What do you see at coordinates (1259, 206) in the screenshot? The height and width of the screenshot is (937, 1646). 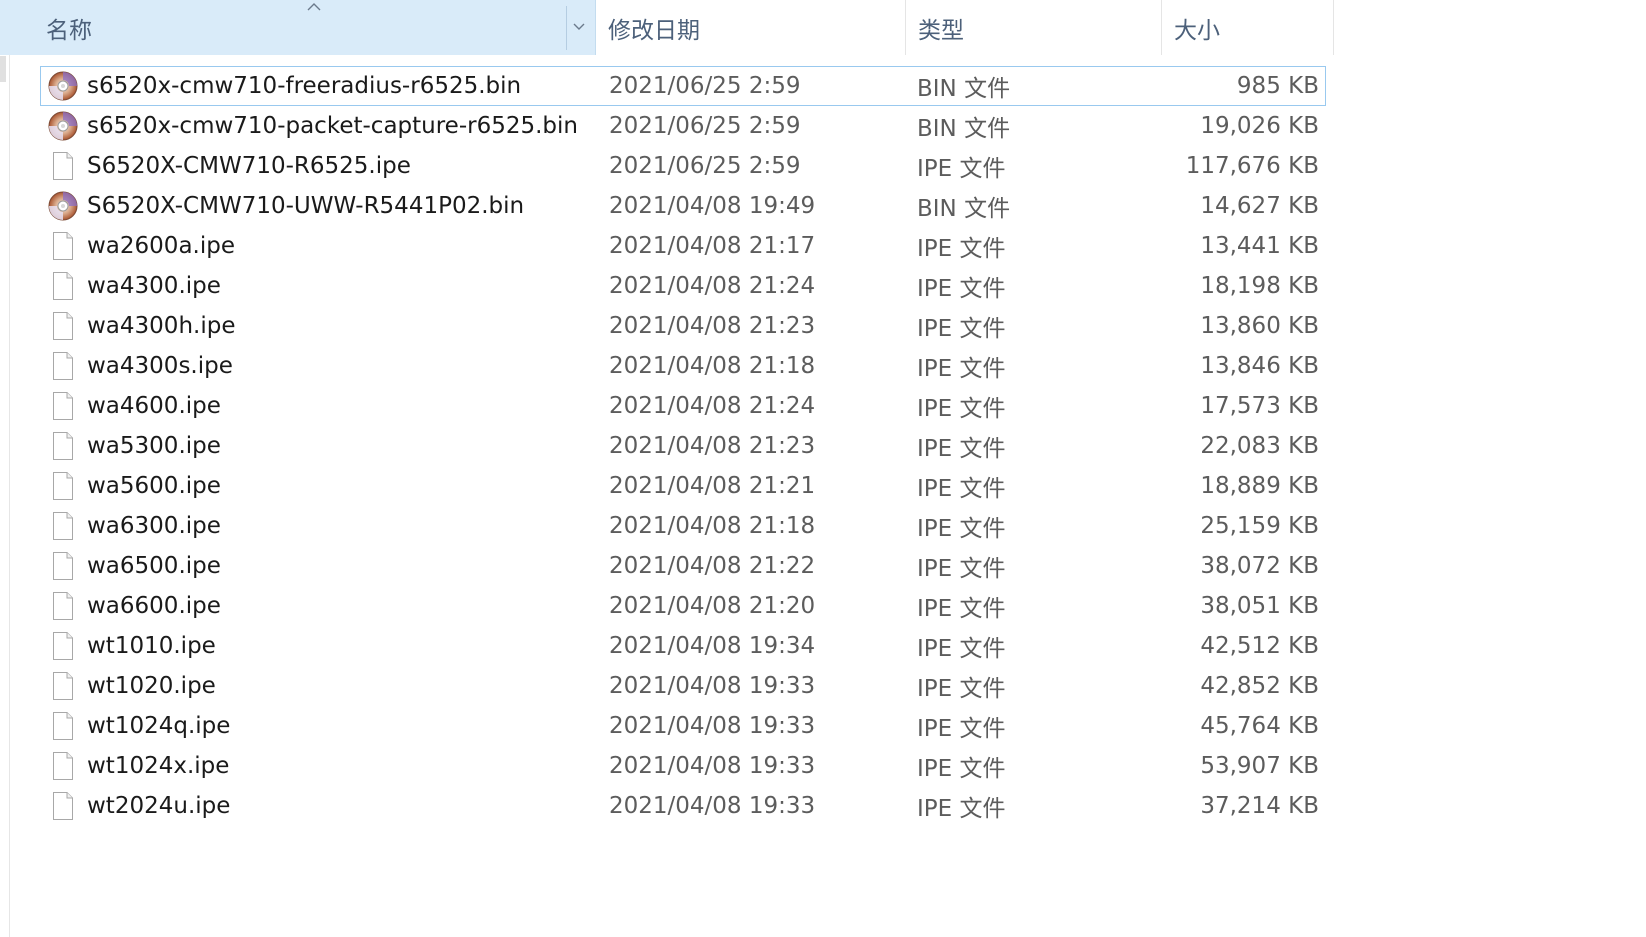 I see `file-size: 14,627 KB` at bounding box center [1259, 206].